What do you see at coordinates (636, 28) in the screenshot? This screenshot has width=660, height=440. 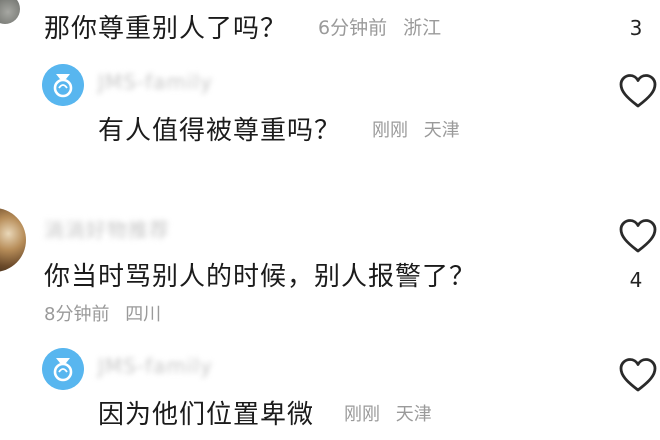 I see `like-count: 3` at bounding box center [636, 28].